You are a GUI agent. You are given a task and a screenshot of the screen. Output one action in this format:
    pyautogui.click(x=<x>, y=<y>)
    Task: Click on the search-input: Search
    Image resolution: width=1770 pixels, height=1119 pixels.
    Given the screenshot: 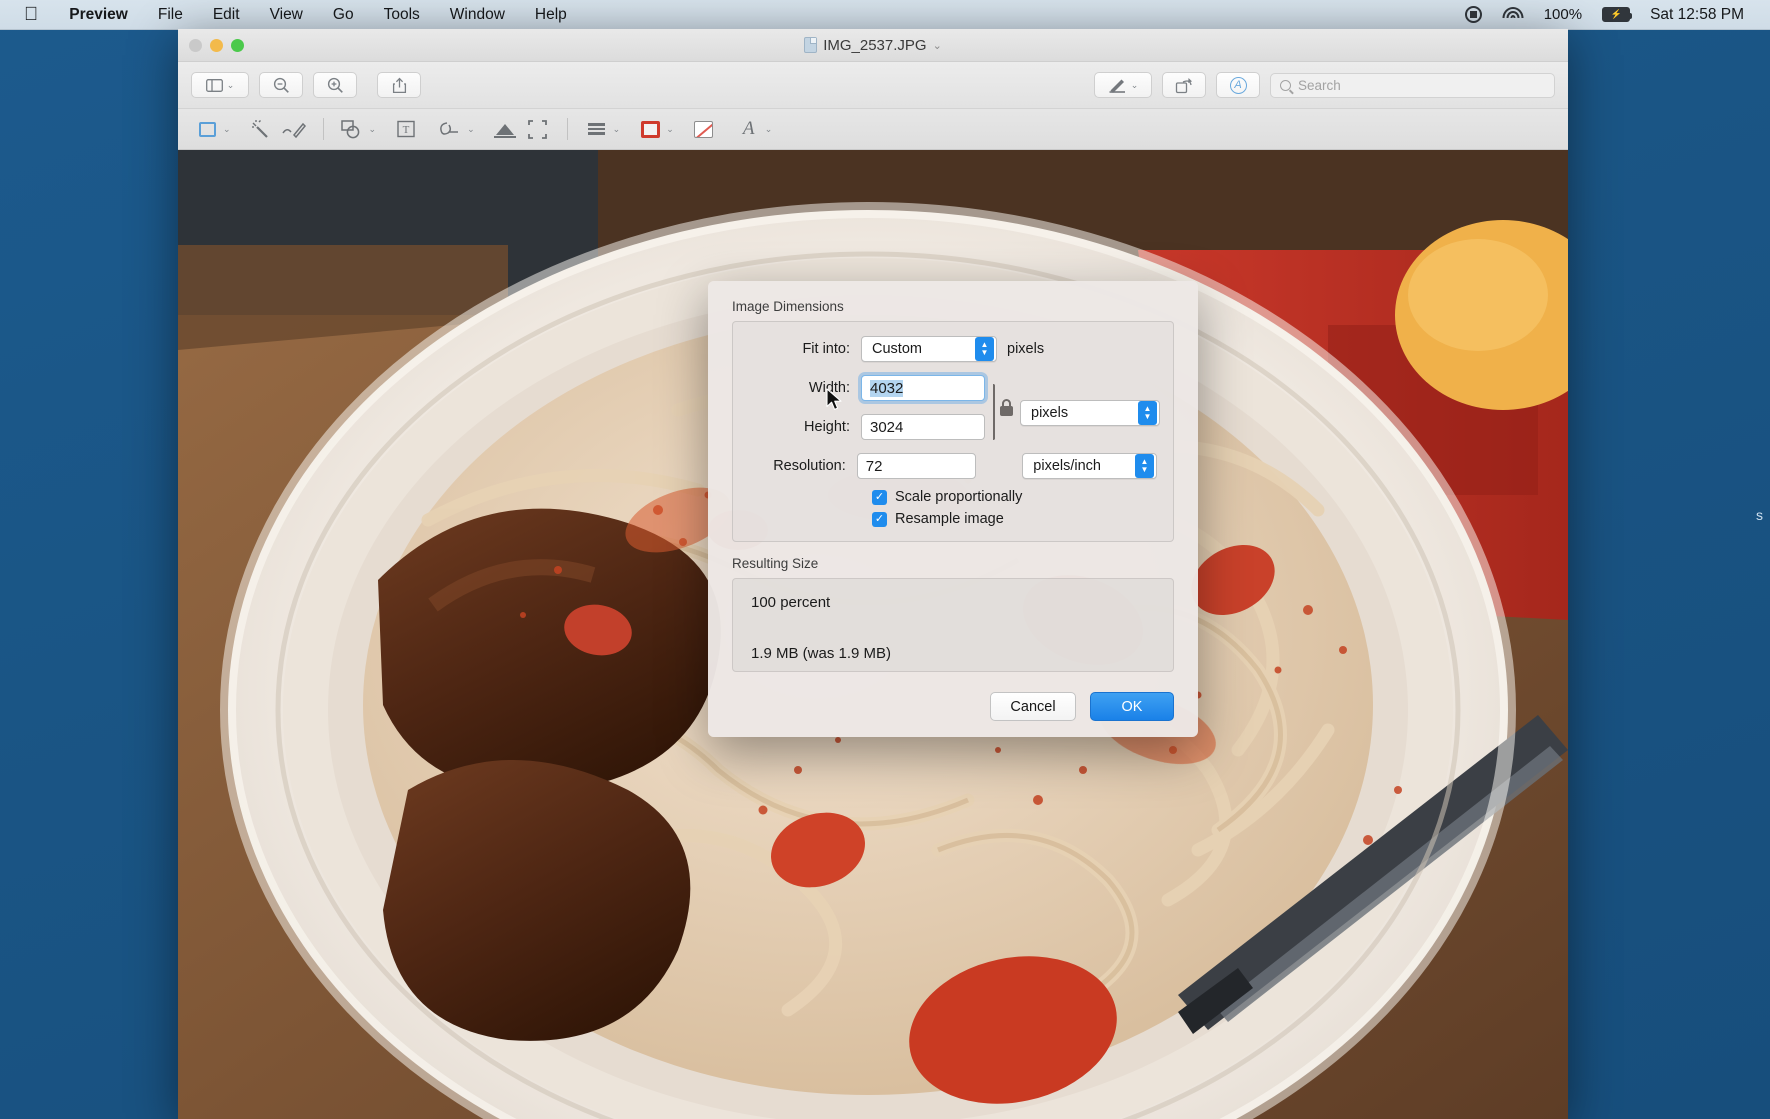 What is the action you would take?
    pyautogui.click(x=1412, y=85)
    